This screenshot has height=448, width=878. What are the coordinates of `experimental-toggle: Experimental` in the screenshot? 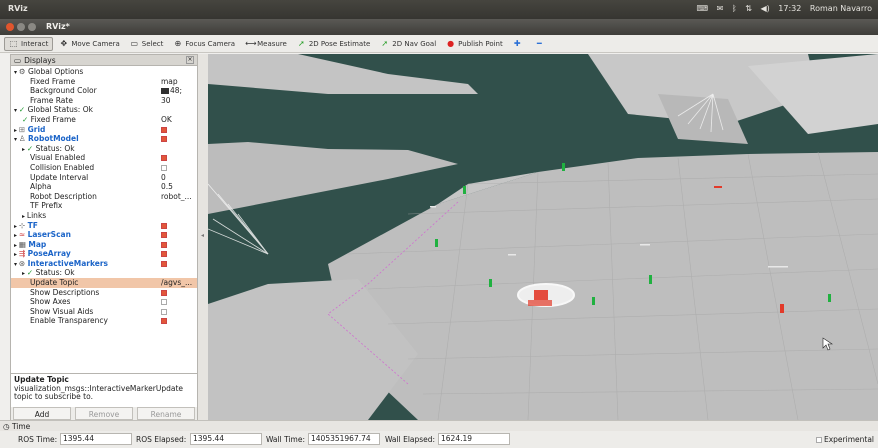 It's located at (844, 439).